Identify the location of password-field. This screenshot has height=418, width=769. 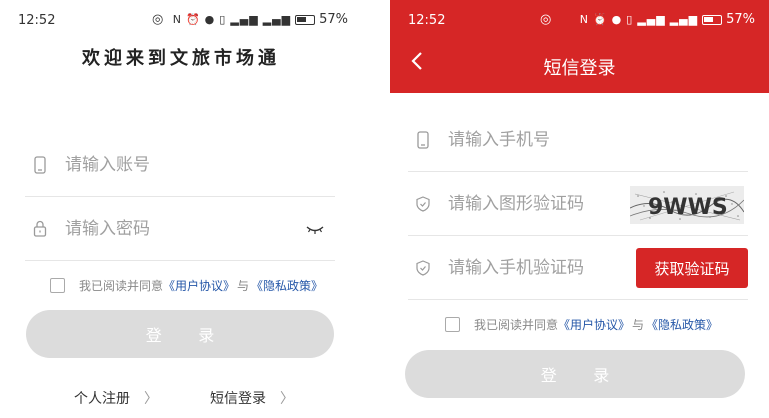
(180, 229).